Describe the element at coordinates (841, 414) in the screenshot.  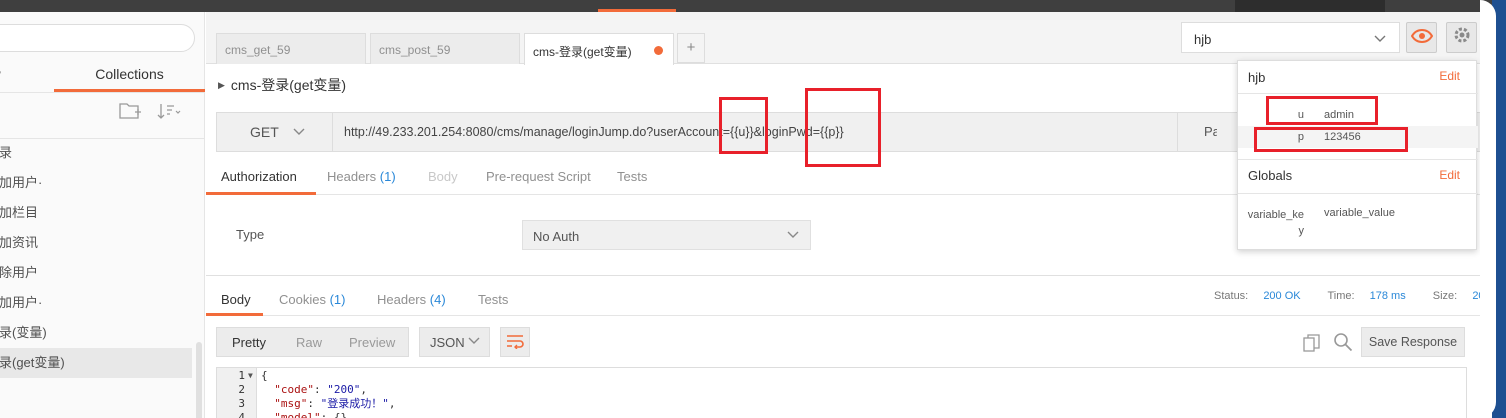
I see `code-line: 4 "model": {}` at that location.